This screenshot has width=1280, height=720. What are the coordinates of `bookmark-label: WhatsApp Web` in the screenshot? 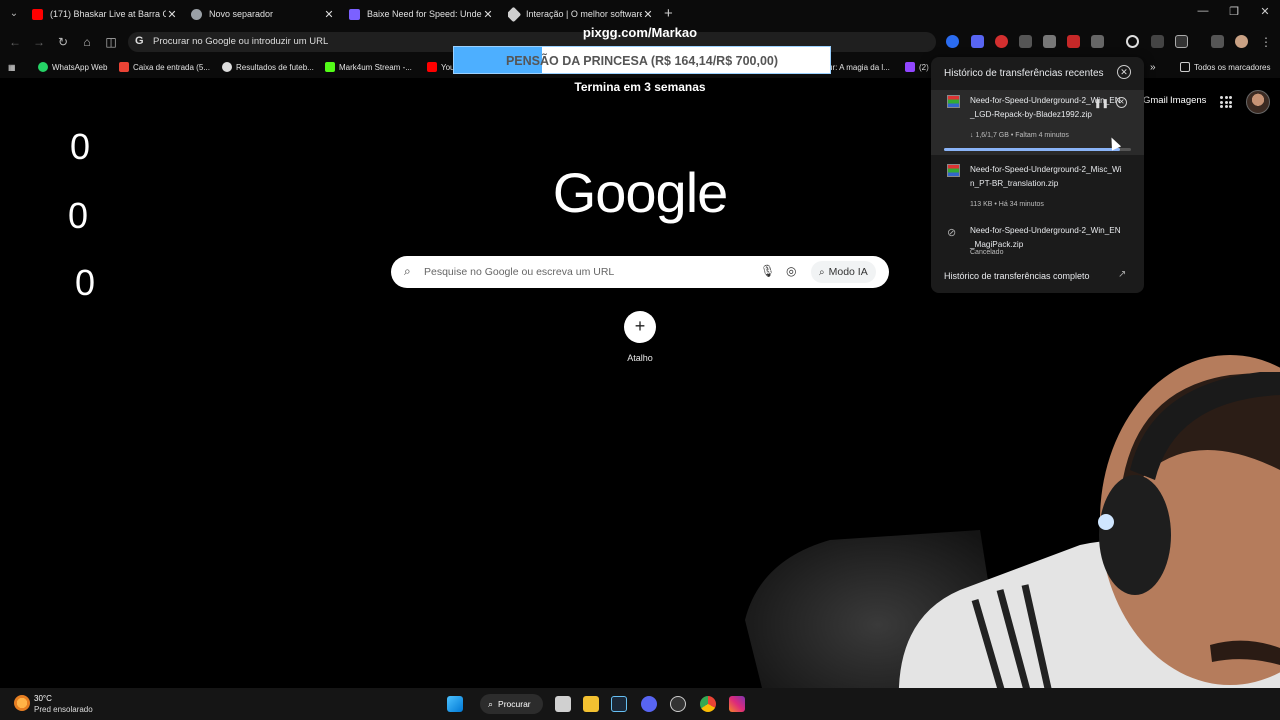 It's located at (80, 67).